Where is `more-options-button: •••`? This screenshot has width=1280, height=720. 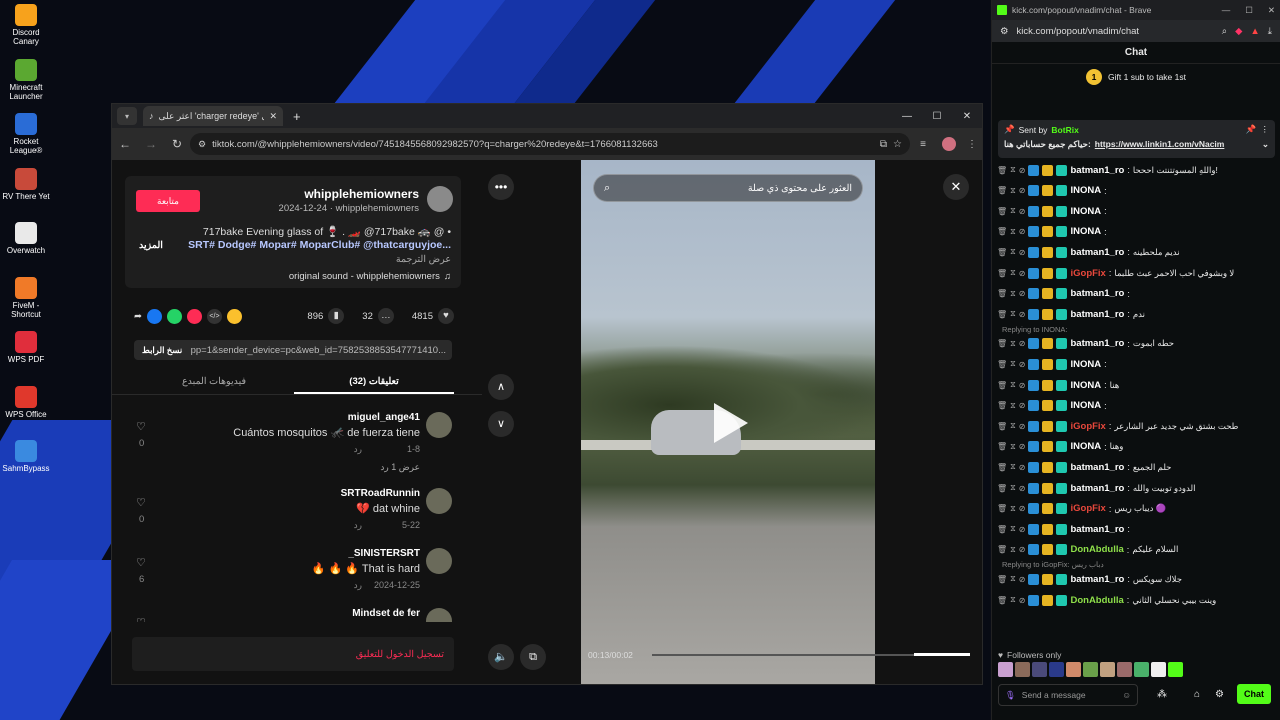
more-options-button: ••• is located at coordinates (501, 187).